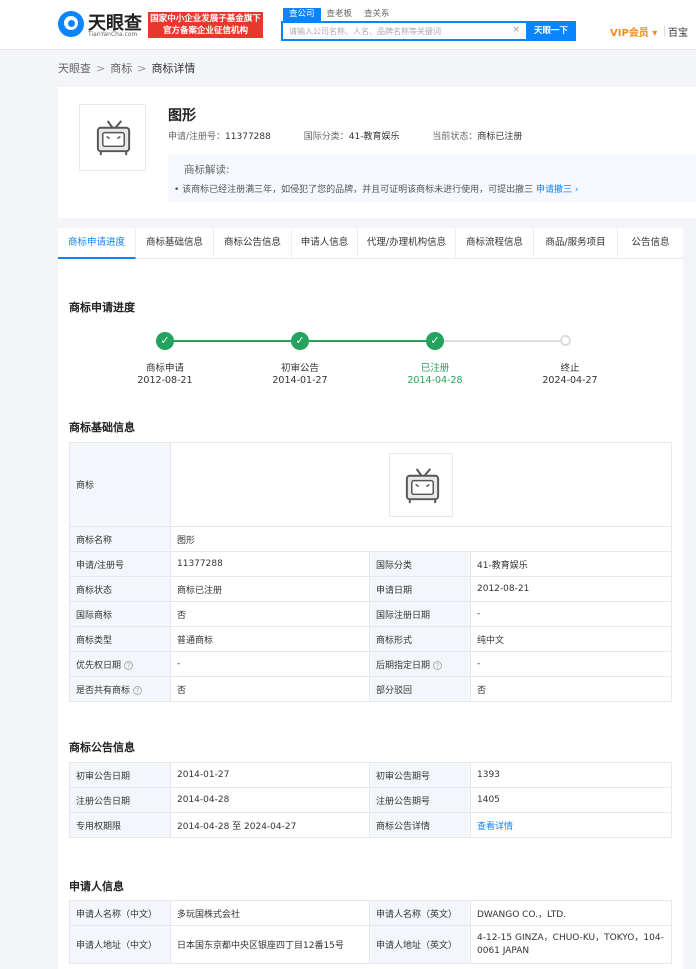 This screenshot has height=969, width=696. I want to click on table-row: 申请/注册号 11377288 国际分类 41-教育娱乐, so click(371, 564).